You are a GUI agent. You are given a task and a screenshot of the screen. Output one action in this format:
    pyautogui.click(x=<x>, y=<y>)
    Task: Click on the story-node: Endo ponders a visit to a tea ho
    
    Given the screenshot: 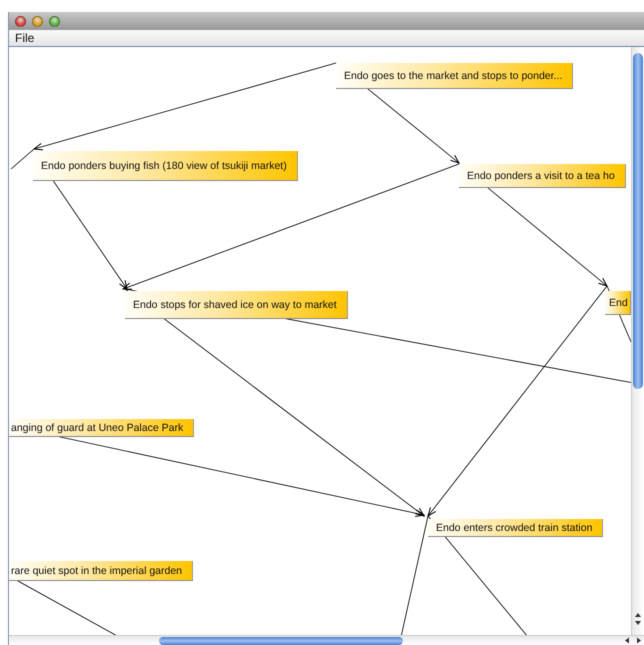 What is the action you would take?
    pyautogui.click(x=542, y=176)
    